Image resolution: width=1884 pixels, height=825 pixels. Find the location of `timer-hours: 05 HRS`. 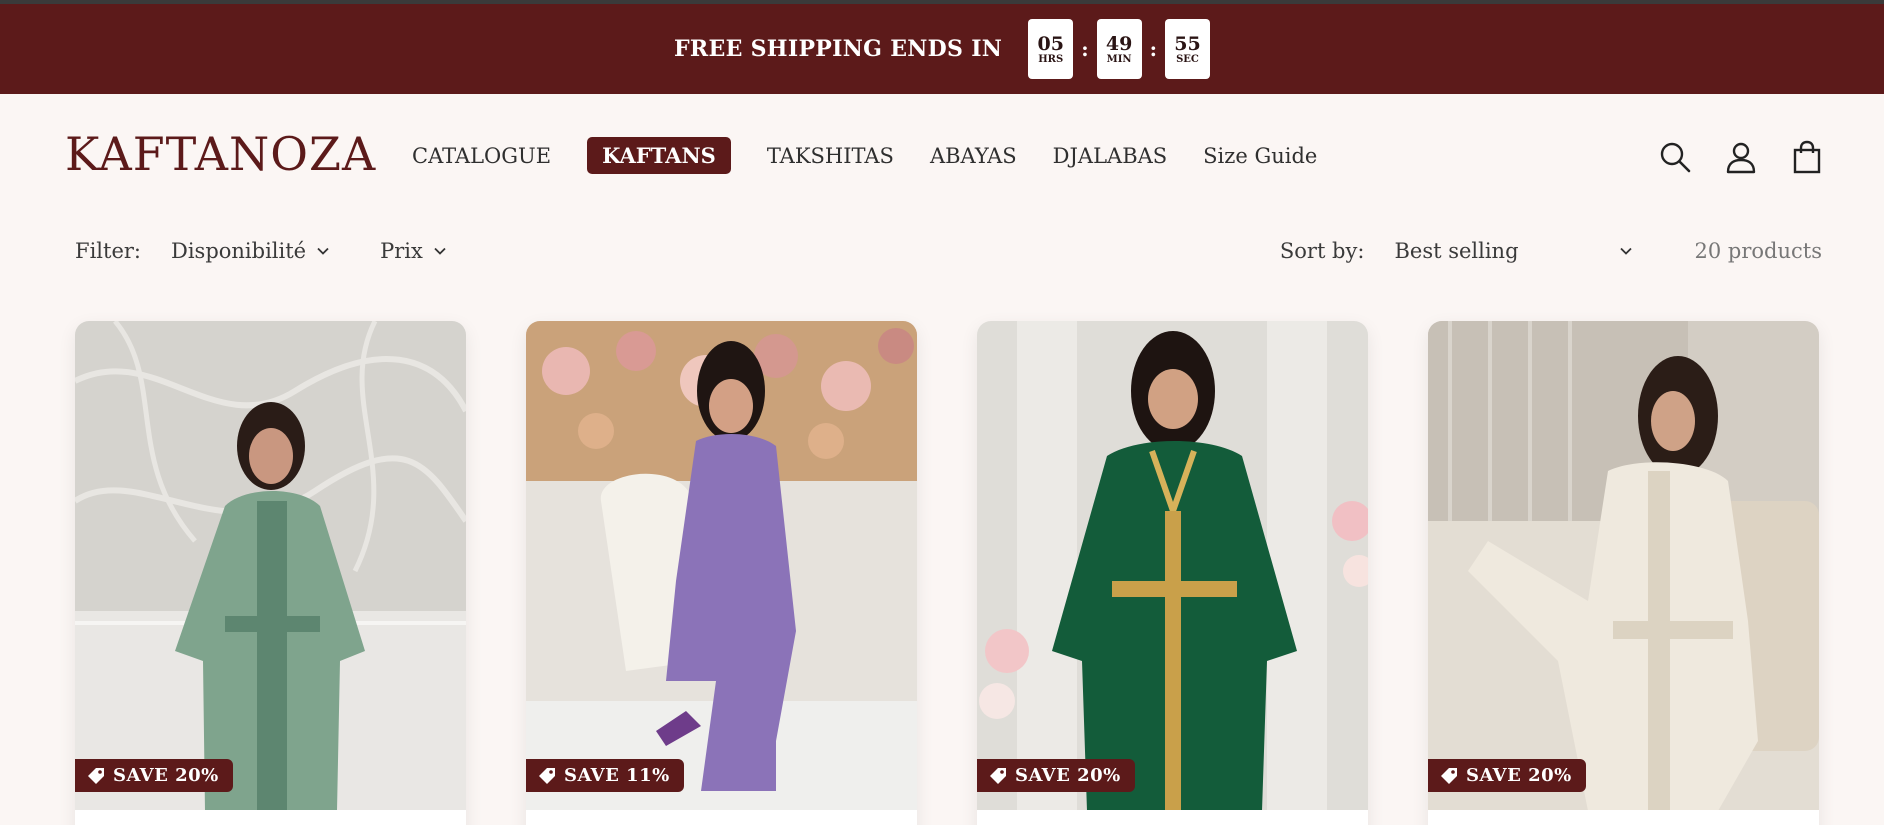

timer-hours: 05 HRS is located at coordinates (1051, 49).